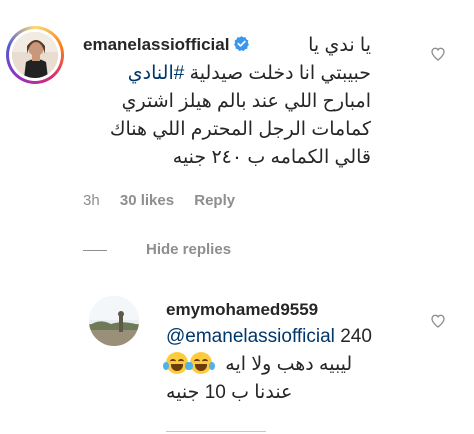 This screenshot has width=474, height=434. I want to click on reply-text-line-1: @emanelassiofficial 240, so click(269, 336).